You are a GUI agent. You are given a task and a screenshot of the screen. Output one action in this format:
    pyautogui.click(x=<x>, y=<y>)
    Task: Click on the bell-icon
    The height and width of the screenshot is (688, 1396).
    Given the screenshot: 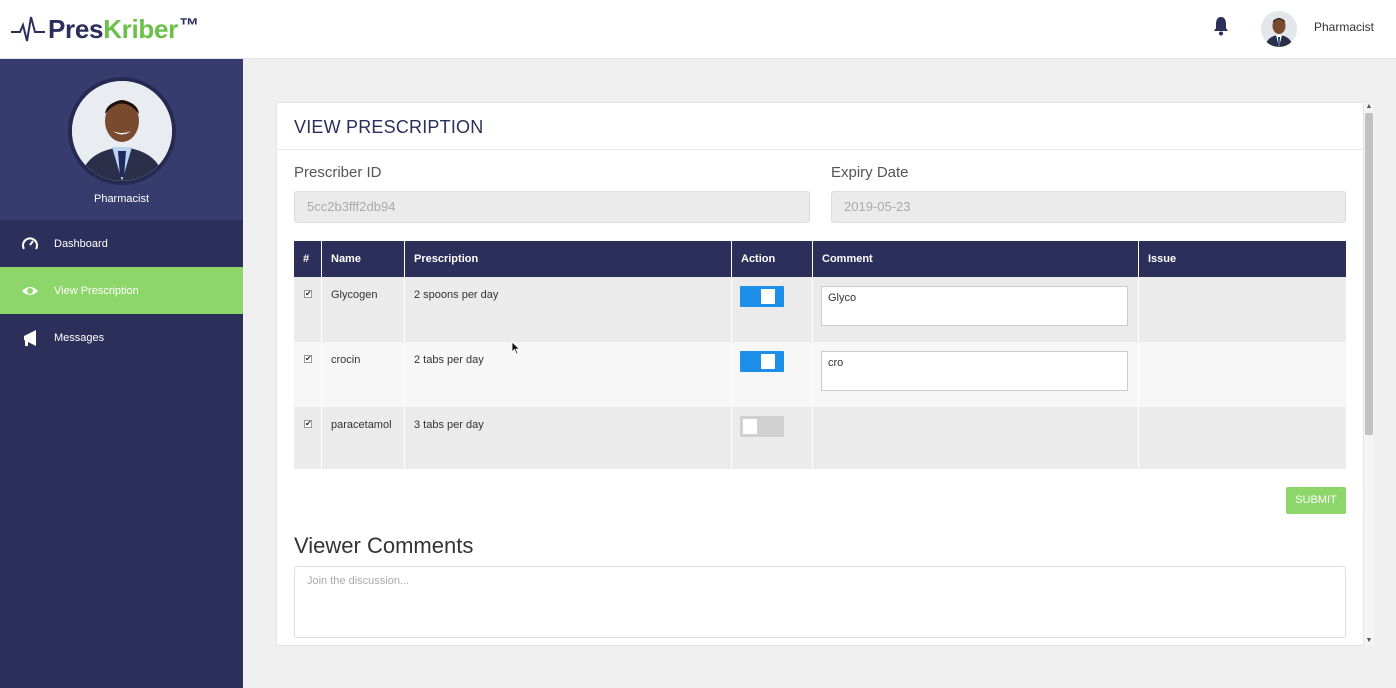 What is the action you would take?
    pyautogui.click(x=1221, y=26)
    